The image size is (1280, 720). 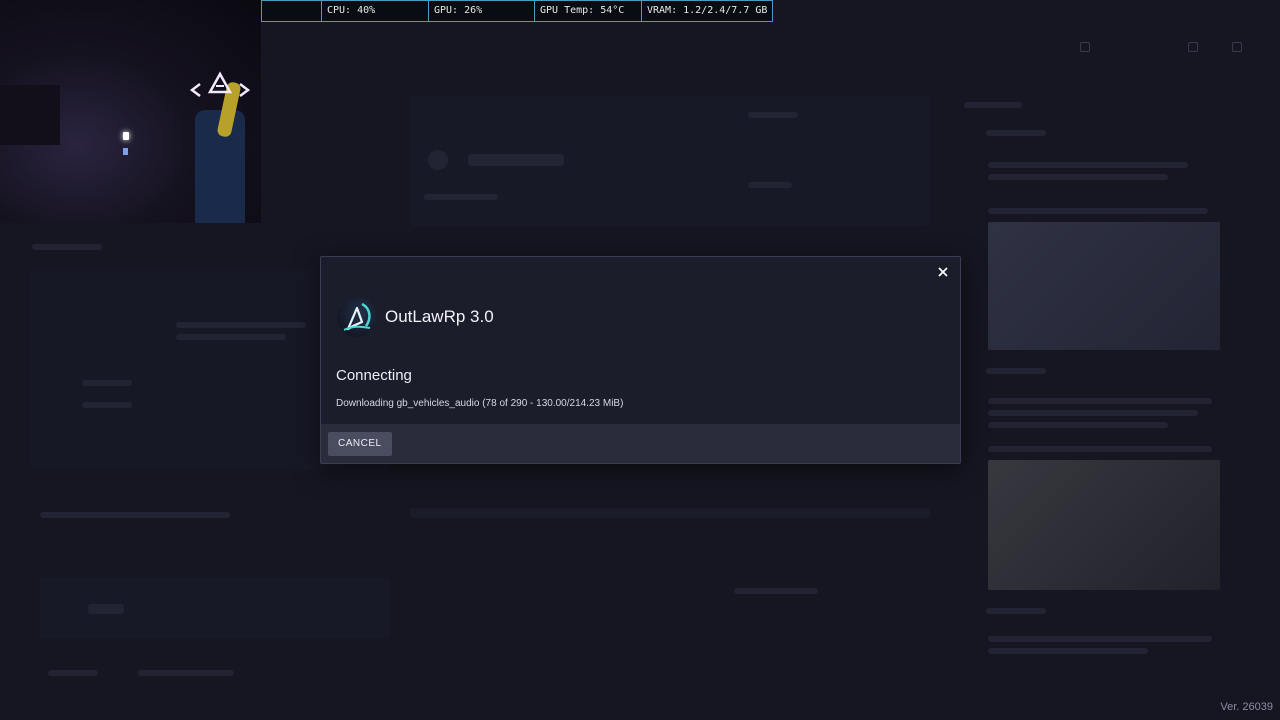 What do you see at coordinates (640, 443) in the screenshot?
I see `dialog-footer: CANCEL` at bounding box center [640, 443].